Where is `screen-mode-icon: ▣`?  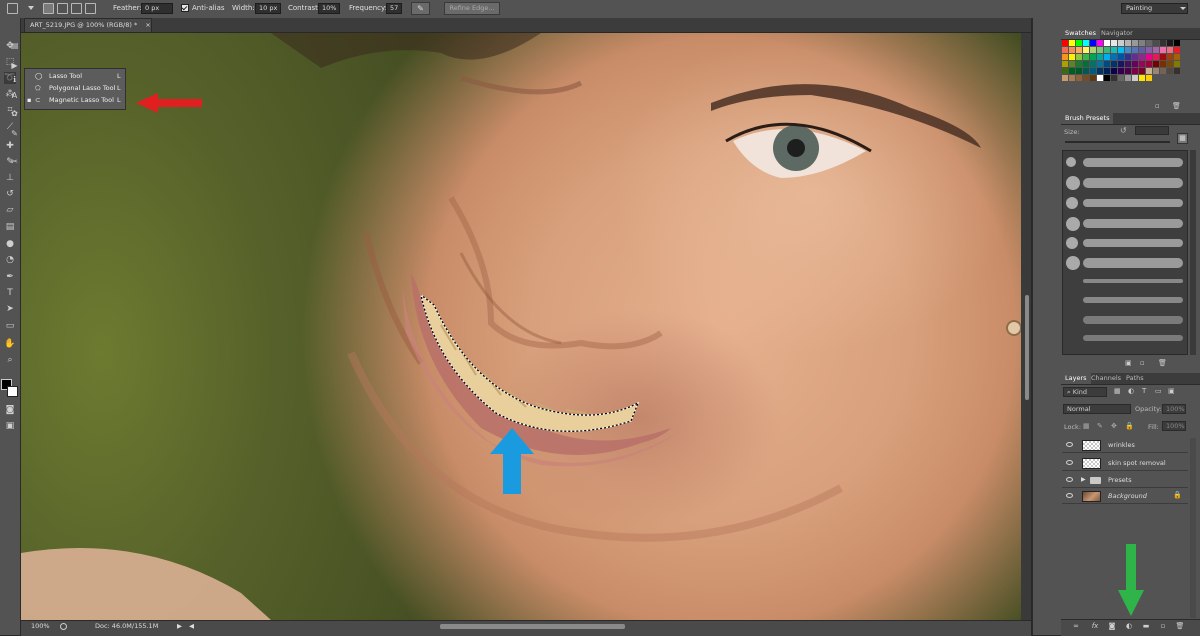
screen-mode-icon: ▣ is located at coordinates (10, 426).